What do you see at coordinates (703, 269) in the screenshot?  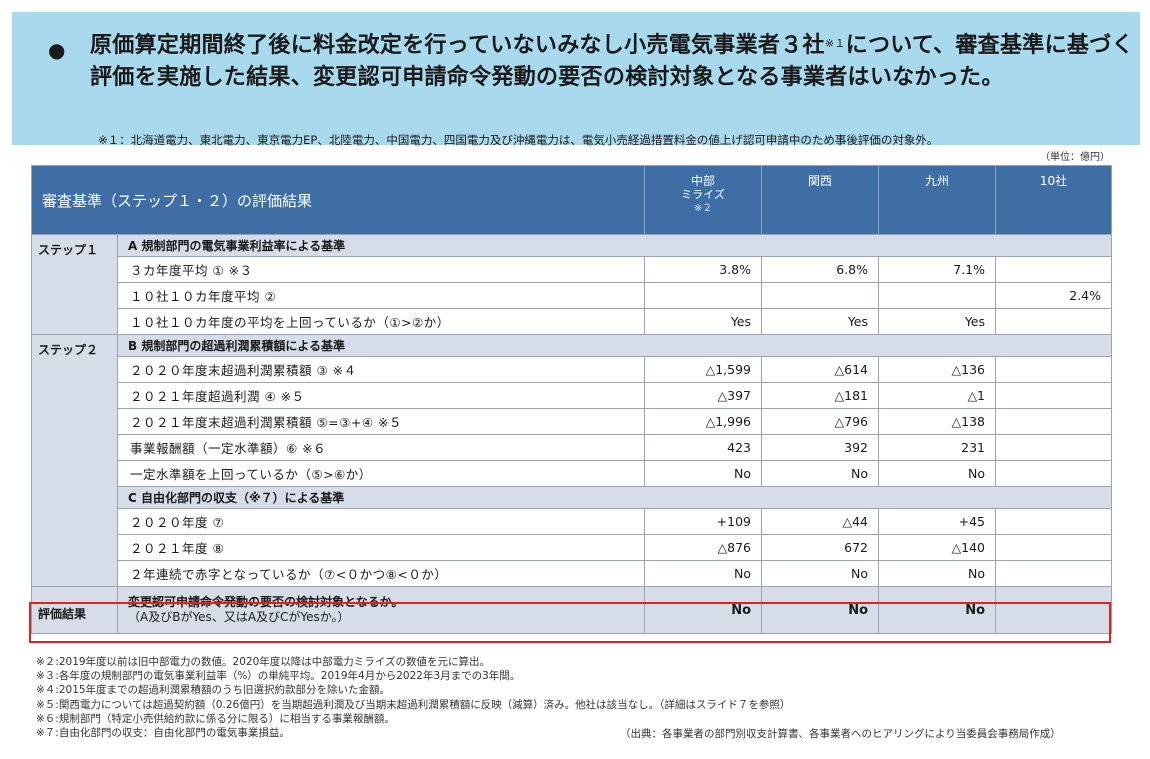 I see `value-cell: 3.8%` at bounding box center [703, 269].